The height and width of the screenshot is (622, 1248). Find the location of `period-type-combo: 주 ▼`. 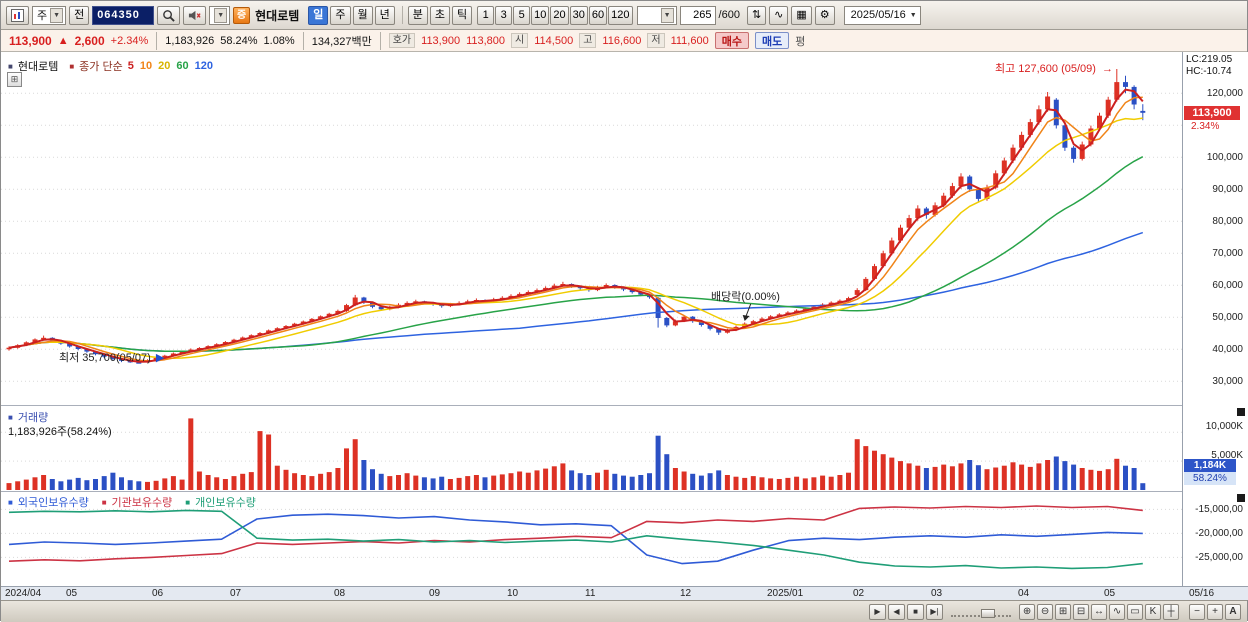

period-type-combo: 주 ▼ is located at coordinates (49, 15).